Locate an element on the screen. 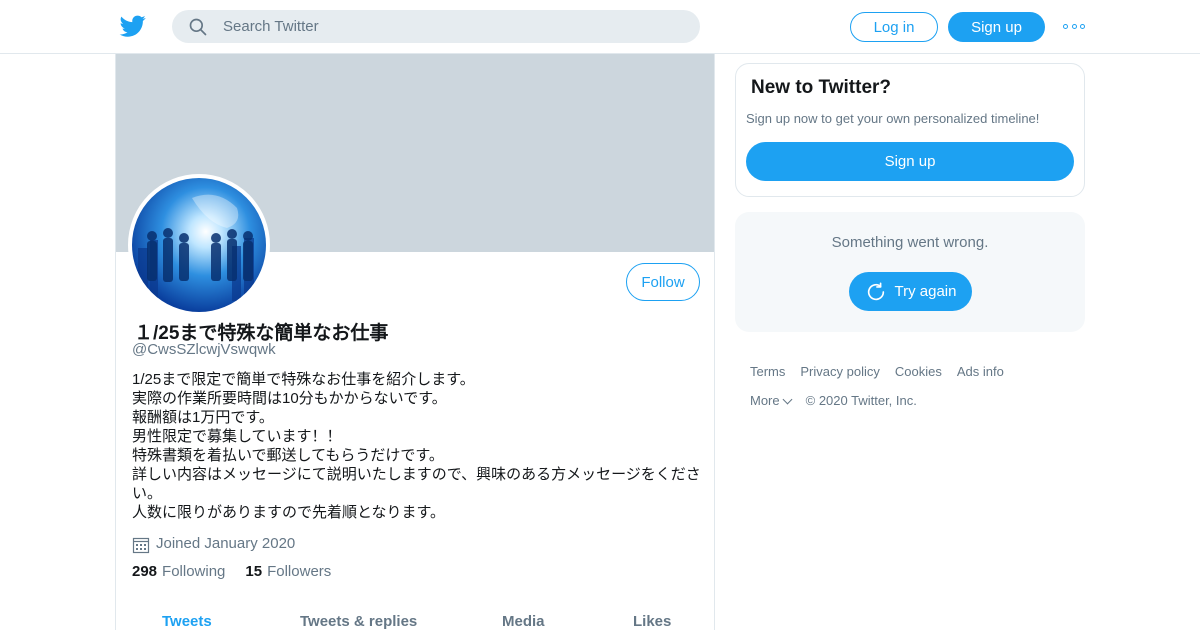 This screenshot has width=1200, height=634. following-stat: 298 Following is located at coordinates (178, 571).